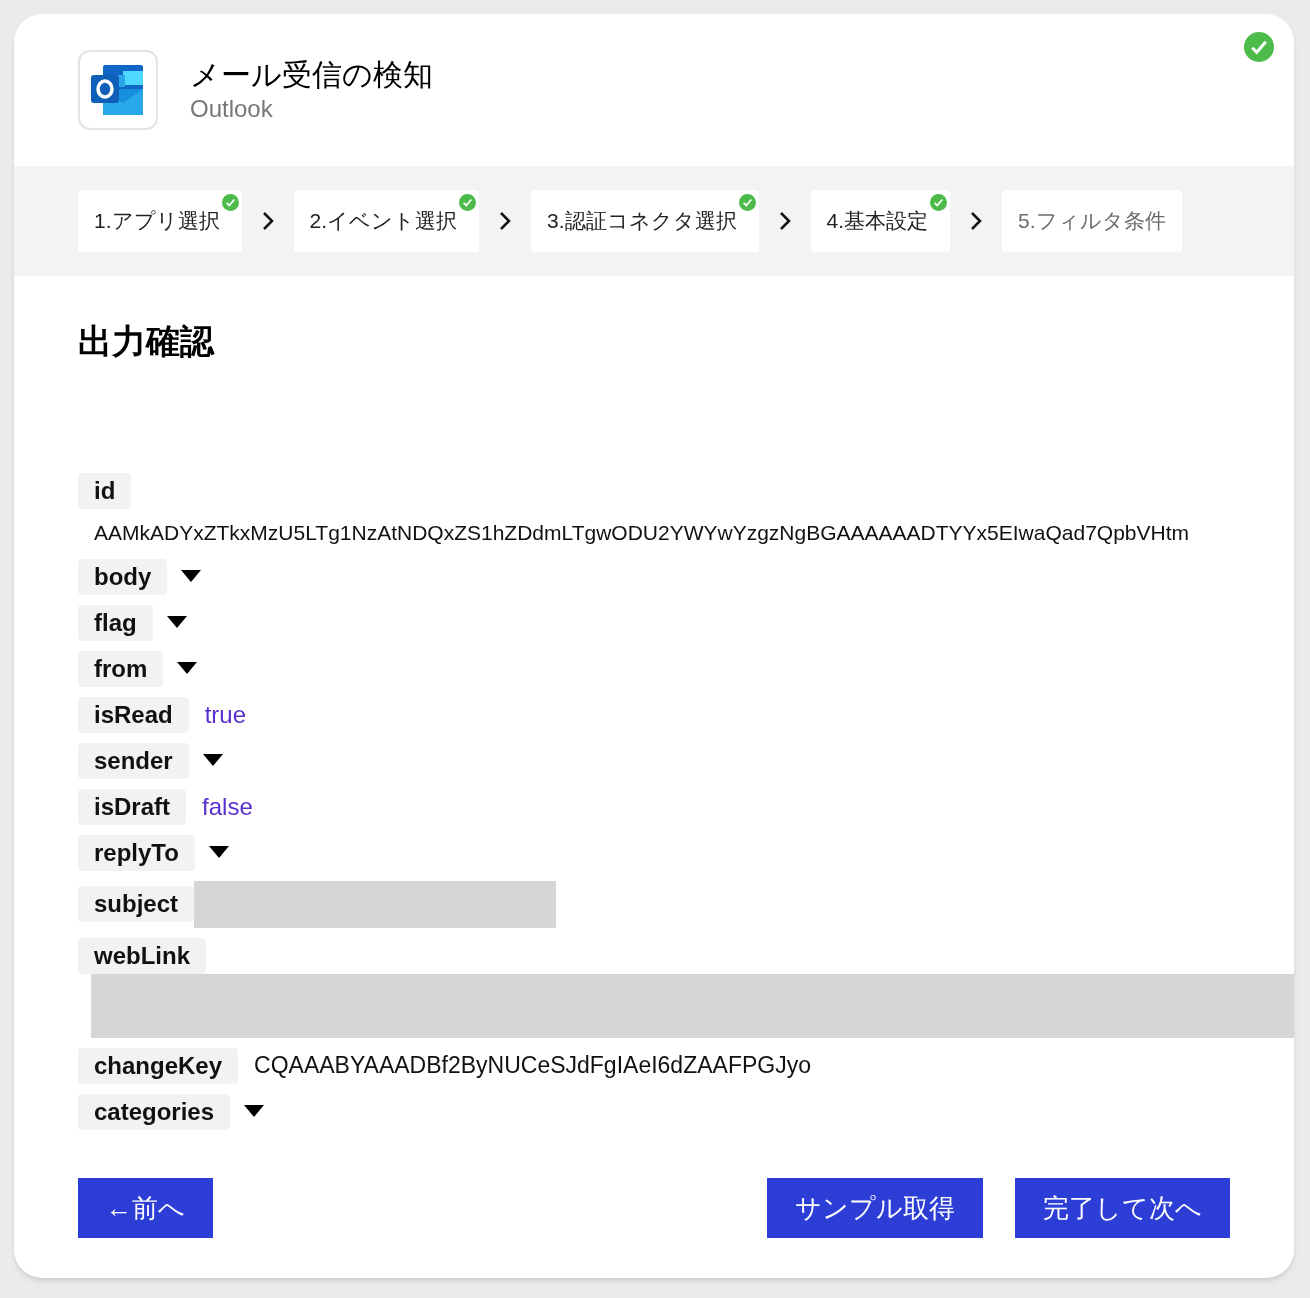 The image size is (1310, 1298). I want to click on step-tab: 5.フィルタ条件, so click(1092, 221).